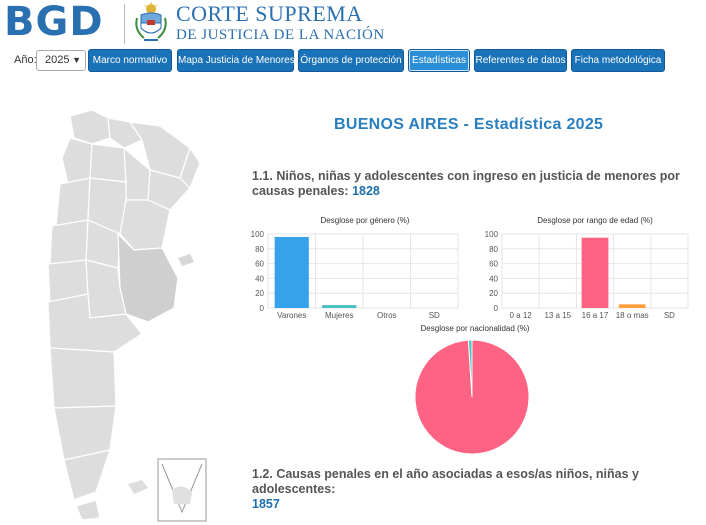  What do you see at coordinates (25, 60) in the screenshot?
I see `year-label: Año:` at bounding box center [25, 60].